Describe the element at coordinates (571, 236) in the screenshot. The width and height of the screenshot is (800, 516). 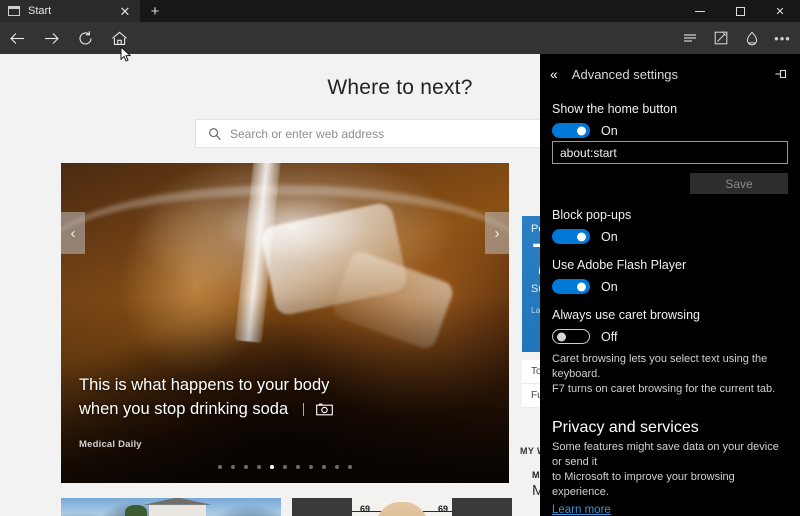
I see `block-popups-toggle` at that location.